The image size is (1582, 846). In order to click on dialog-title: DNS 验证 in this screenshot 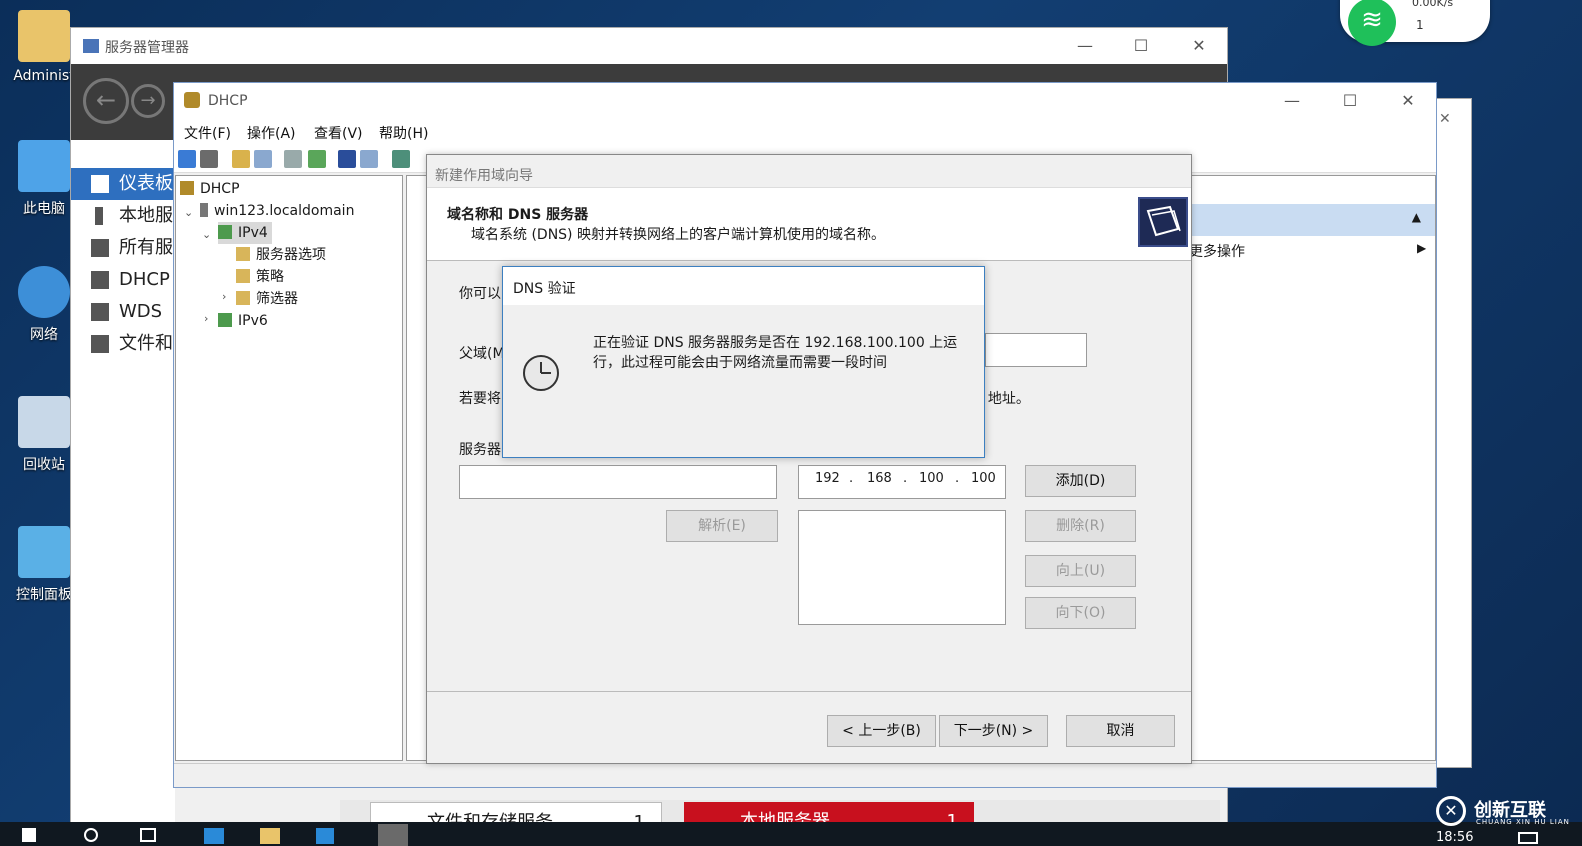, I will do `click(544, 289)`.